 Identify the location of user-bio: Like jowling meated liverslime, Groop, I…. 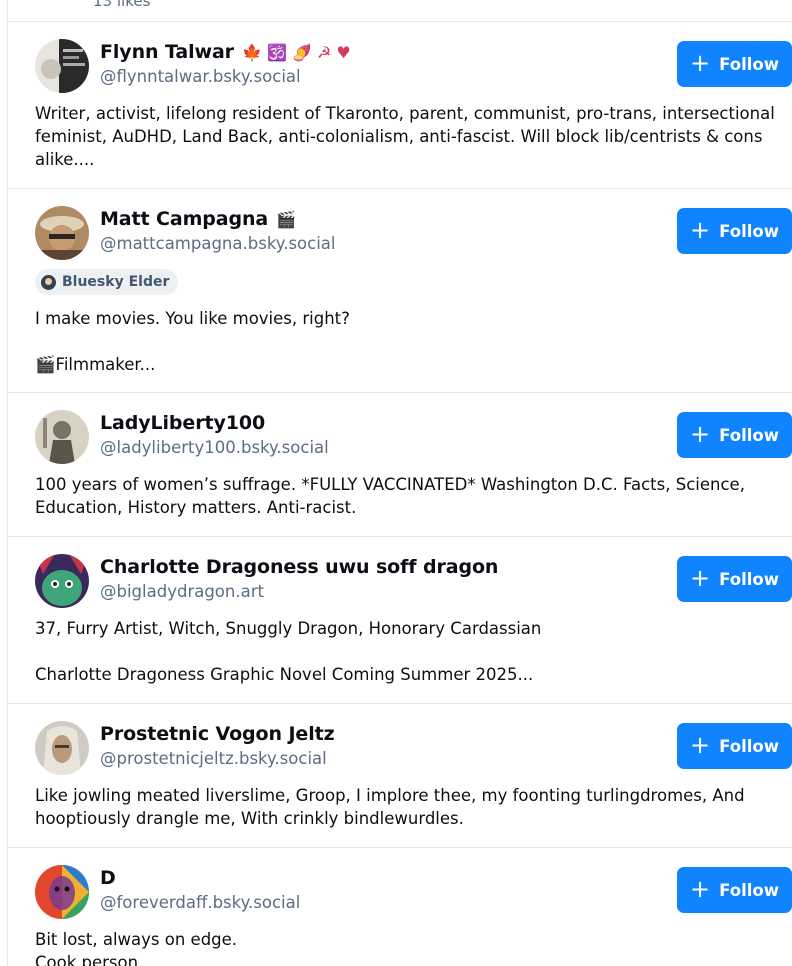
(390, 807).